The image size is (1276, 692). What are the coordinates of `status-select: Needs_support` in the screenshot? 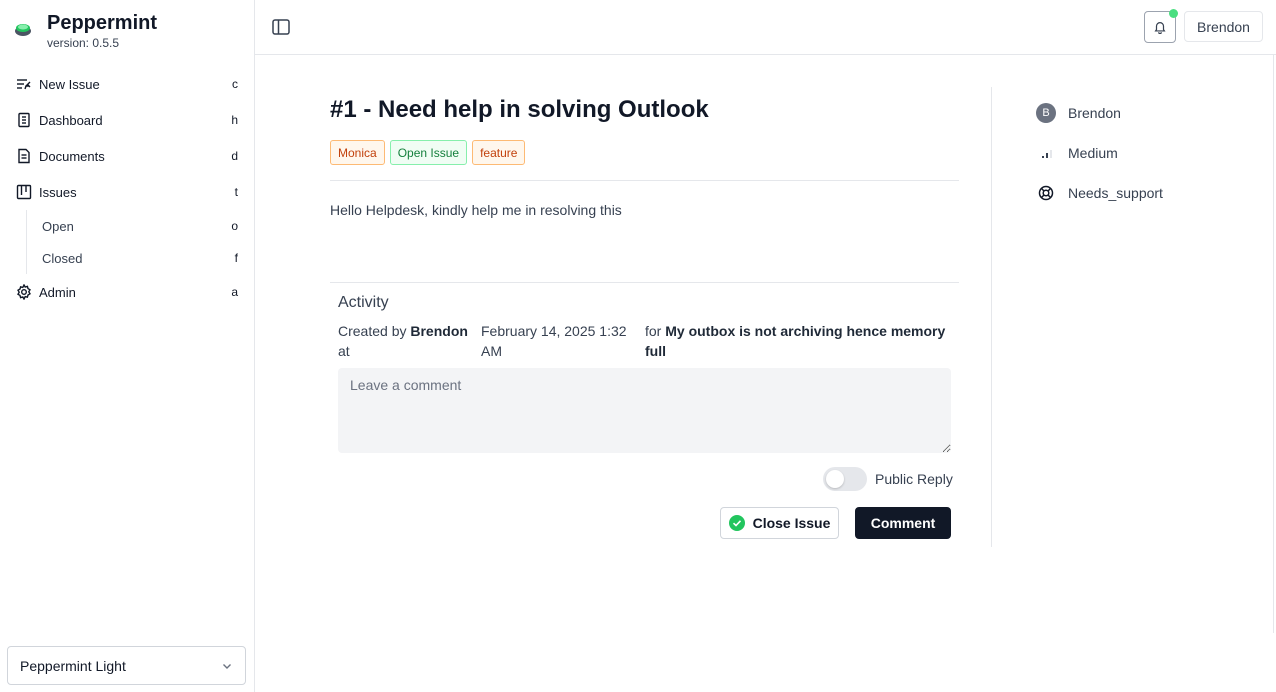 It's located at (1099, 193).